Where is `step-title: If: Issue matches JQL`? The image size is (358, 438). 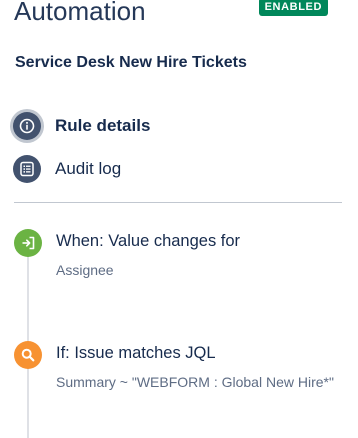
step-title: If: Issue matches JQL is located at coordinates (136, 353).